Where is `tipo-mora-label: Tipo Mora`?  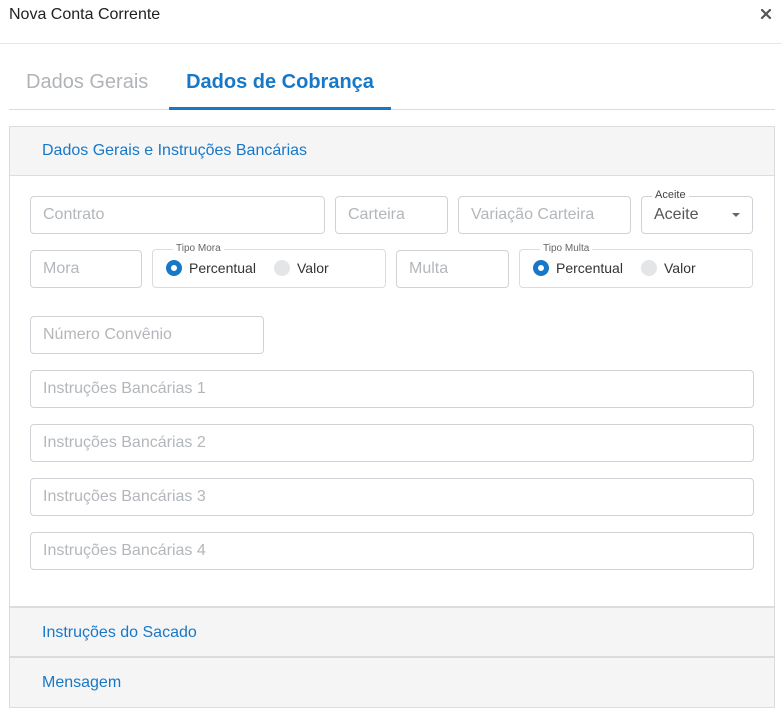 tipo-mora-label: Tipo Mora is located at coordinates (198, 248).